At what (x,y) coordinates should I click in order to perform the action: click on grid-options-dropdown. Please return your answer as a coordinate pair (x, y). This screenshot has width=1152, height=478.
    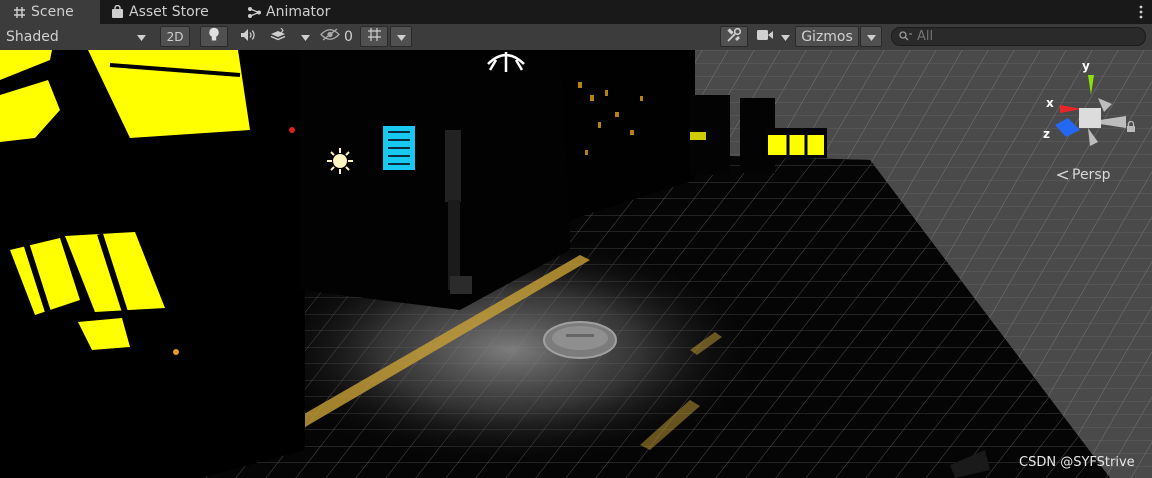
    Looking at the image, I should click on (401, 36).